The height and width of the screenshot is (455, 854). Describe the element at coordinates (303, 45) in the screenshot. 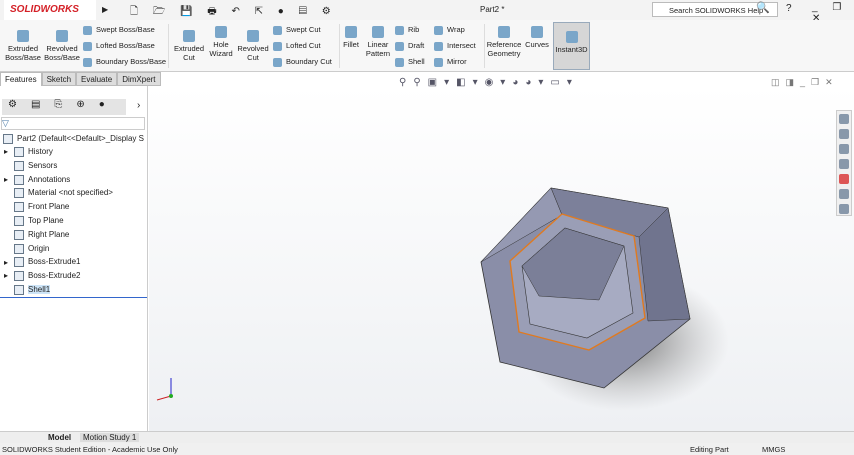

I see `label: Lofted Cut` at that location.